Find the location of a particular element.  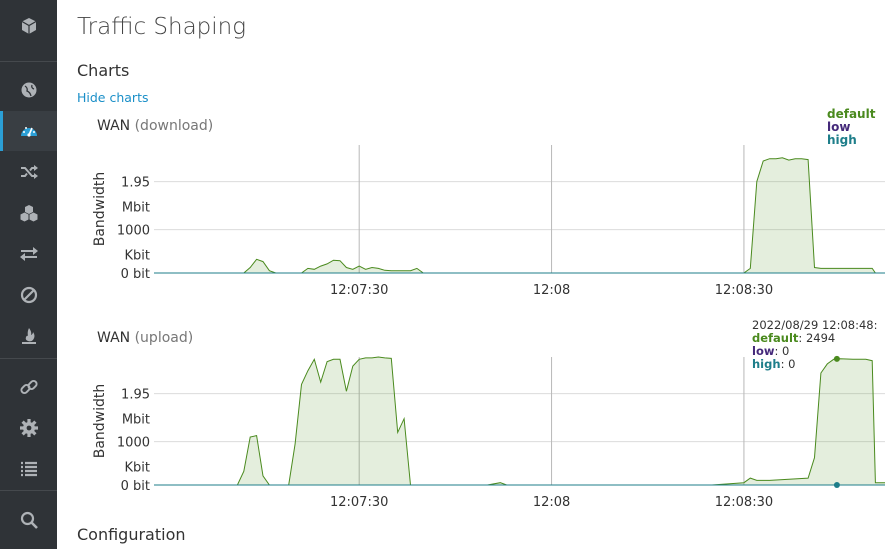

section-heading-charts: Charts is located at coordinates (103, 70).